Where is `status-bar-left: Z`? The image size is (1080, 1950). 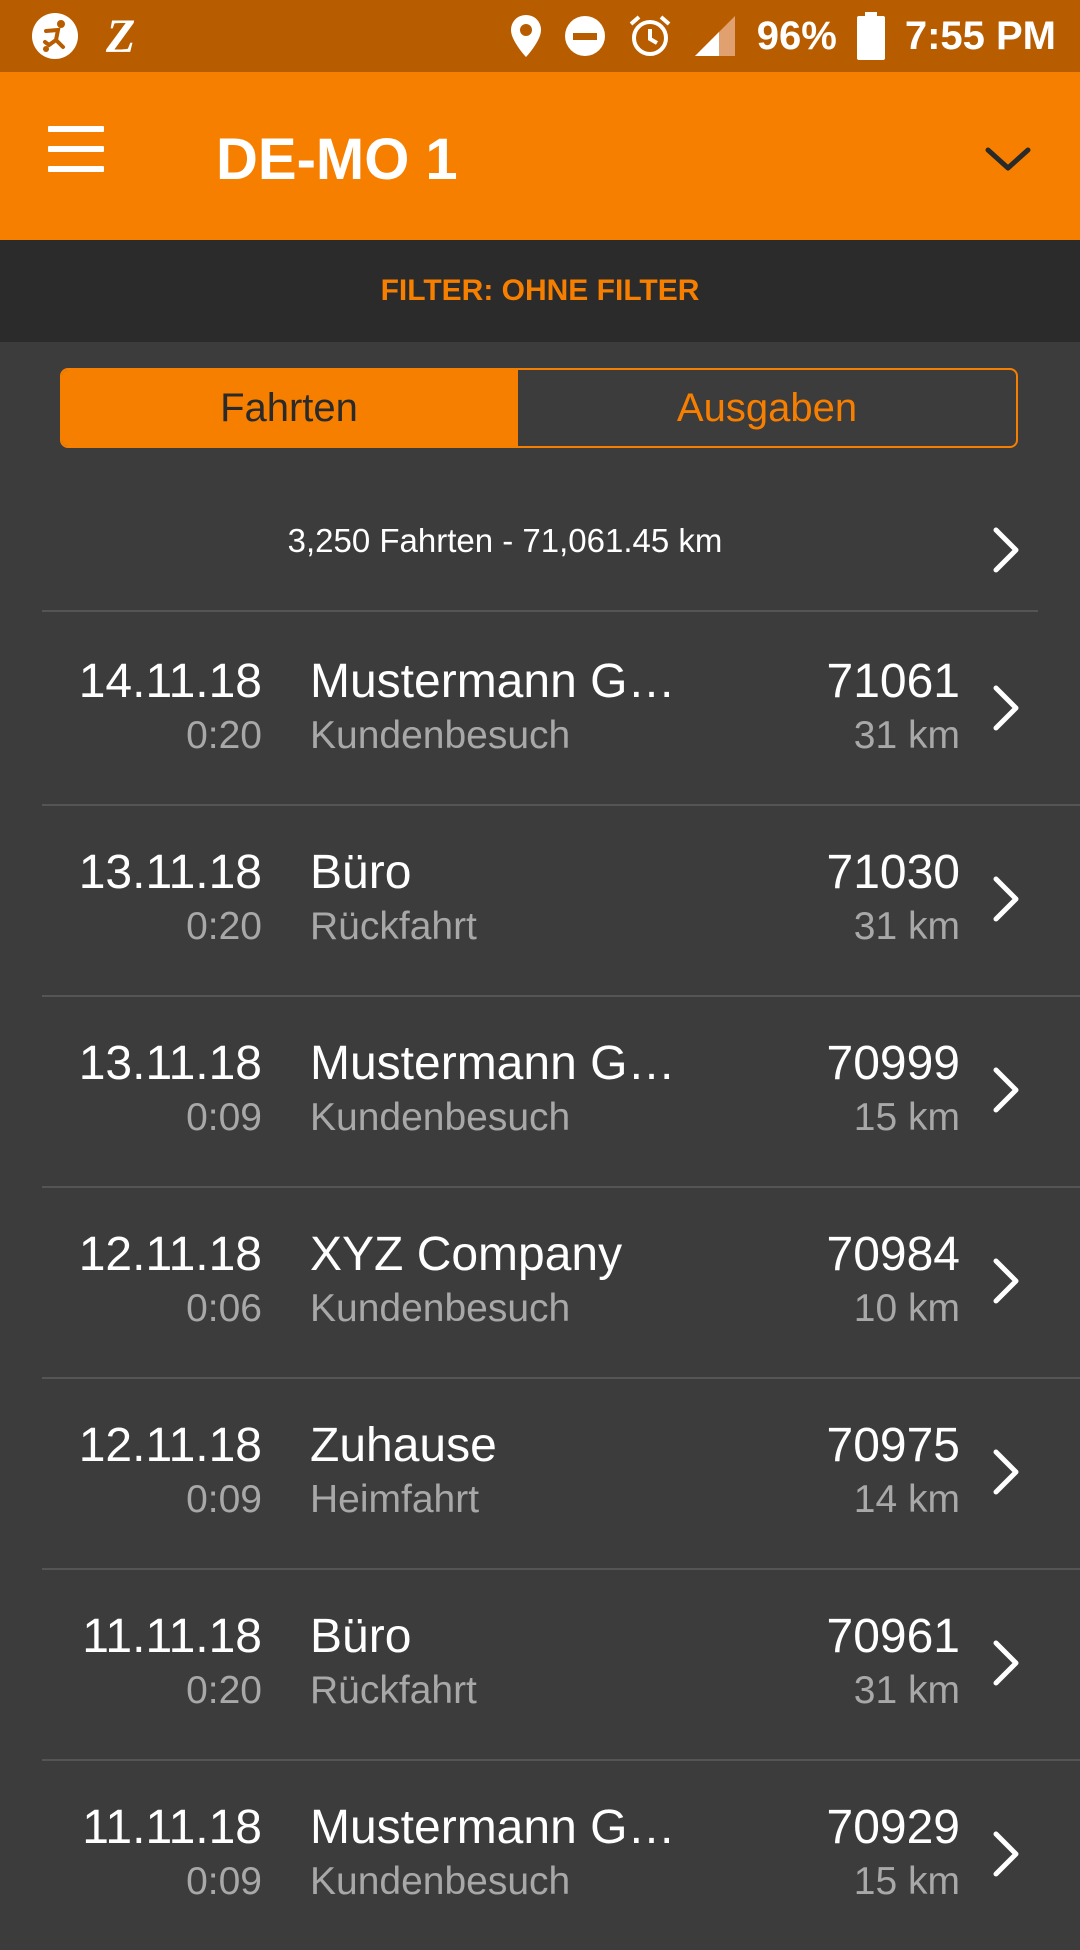
status-bar-left: Z is located at coordinates (83, 36).